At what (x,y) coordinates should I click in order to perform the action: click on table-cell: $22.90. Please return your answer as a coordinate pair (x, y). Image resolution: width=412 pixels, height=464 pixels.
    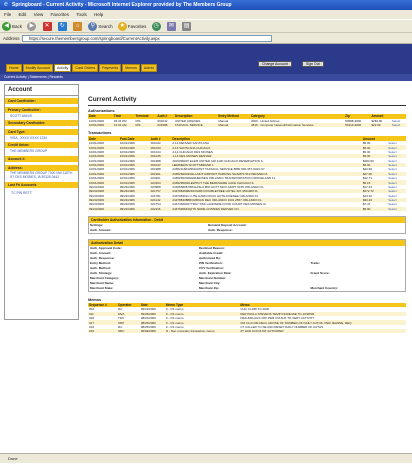
    Looking at the image, I should click on (380, 125).